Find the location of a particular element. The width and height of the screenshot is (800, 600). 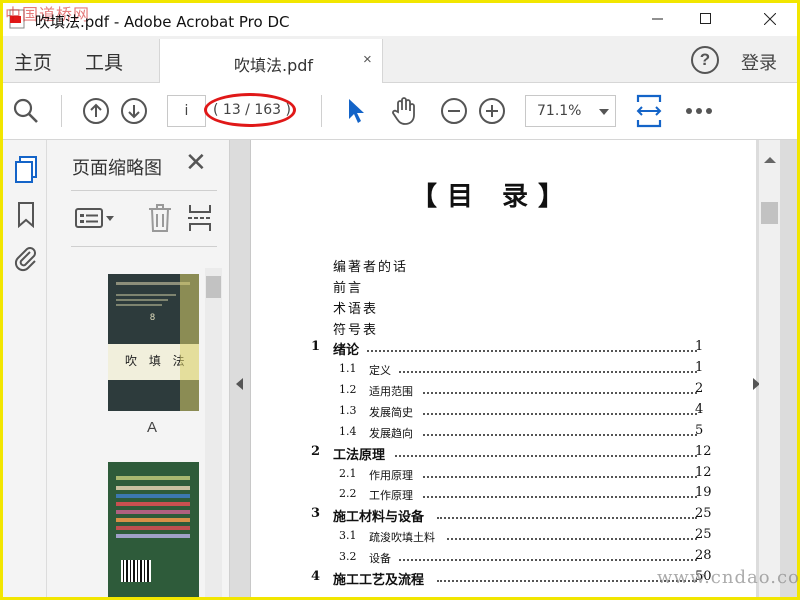

fit-page-button is located at coordinates (649, 111).